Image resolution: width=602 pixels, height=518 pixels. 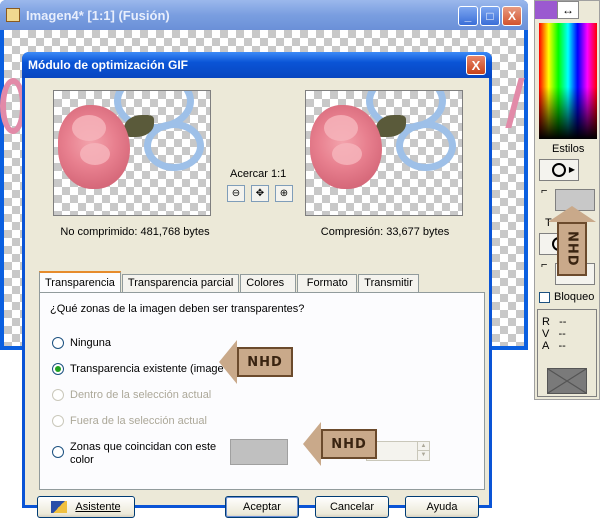 What do you see at coordinates (58, 343) in the screenshot?
I see `radio-ninguna` at bounding box center [58, 343].